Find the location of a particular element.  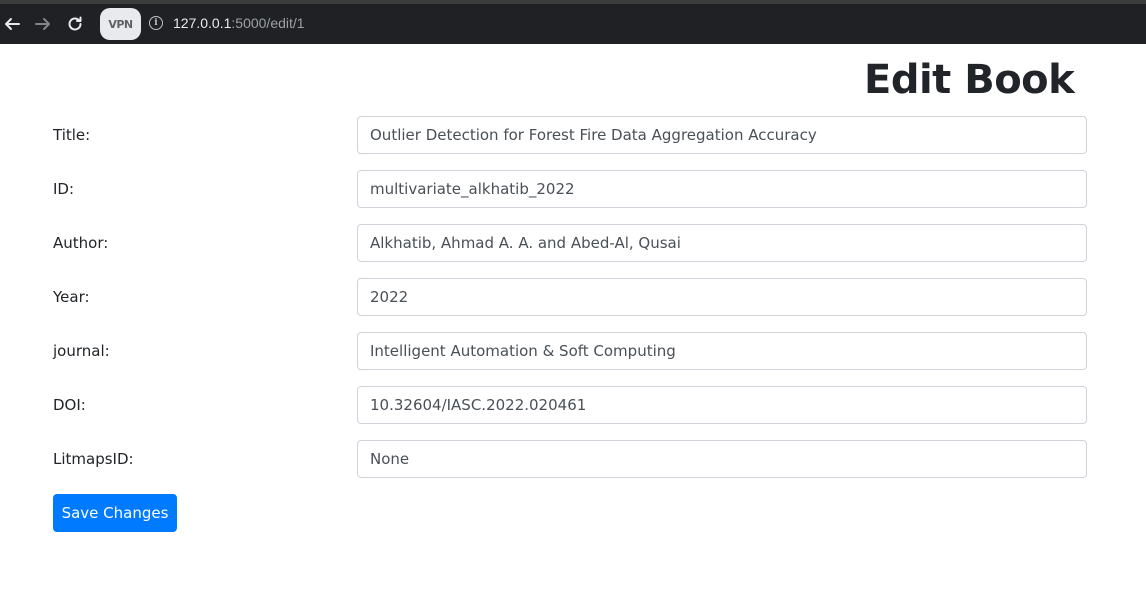

title-input is located at coordinates (722, 135).